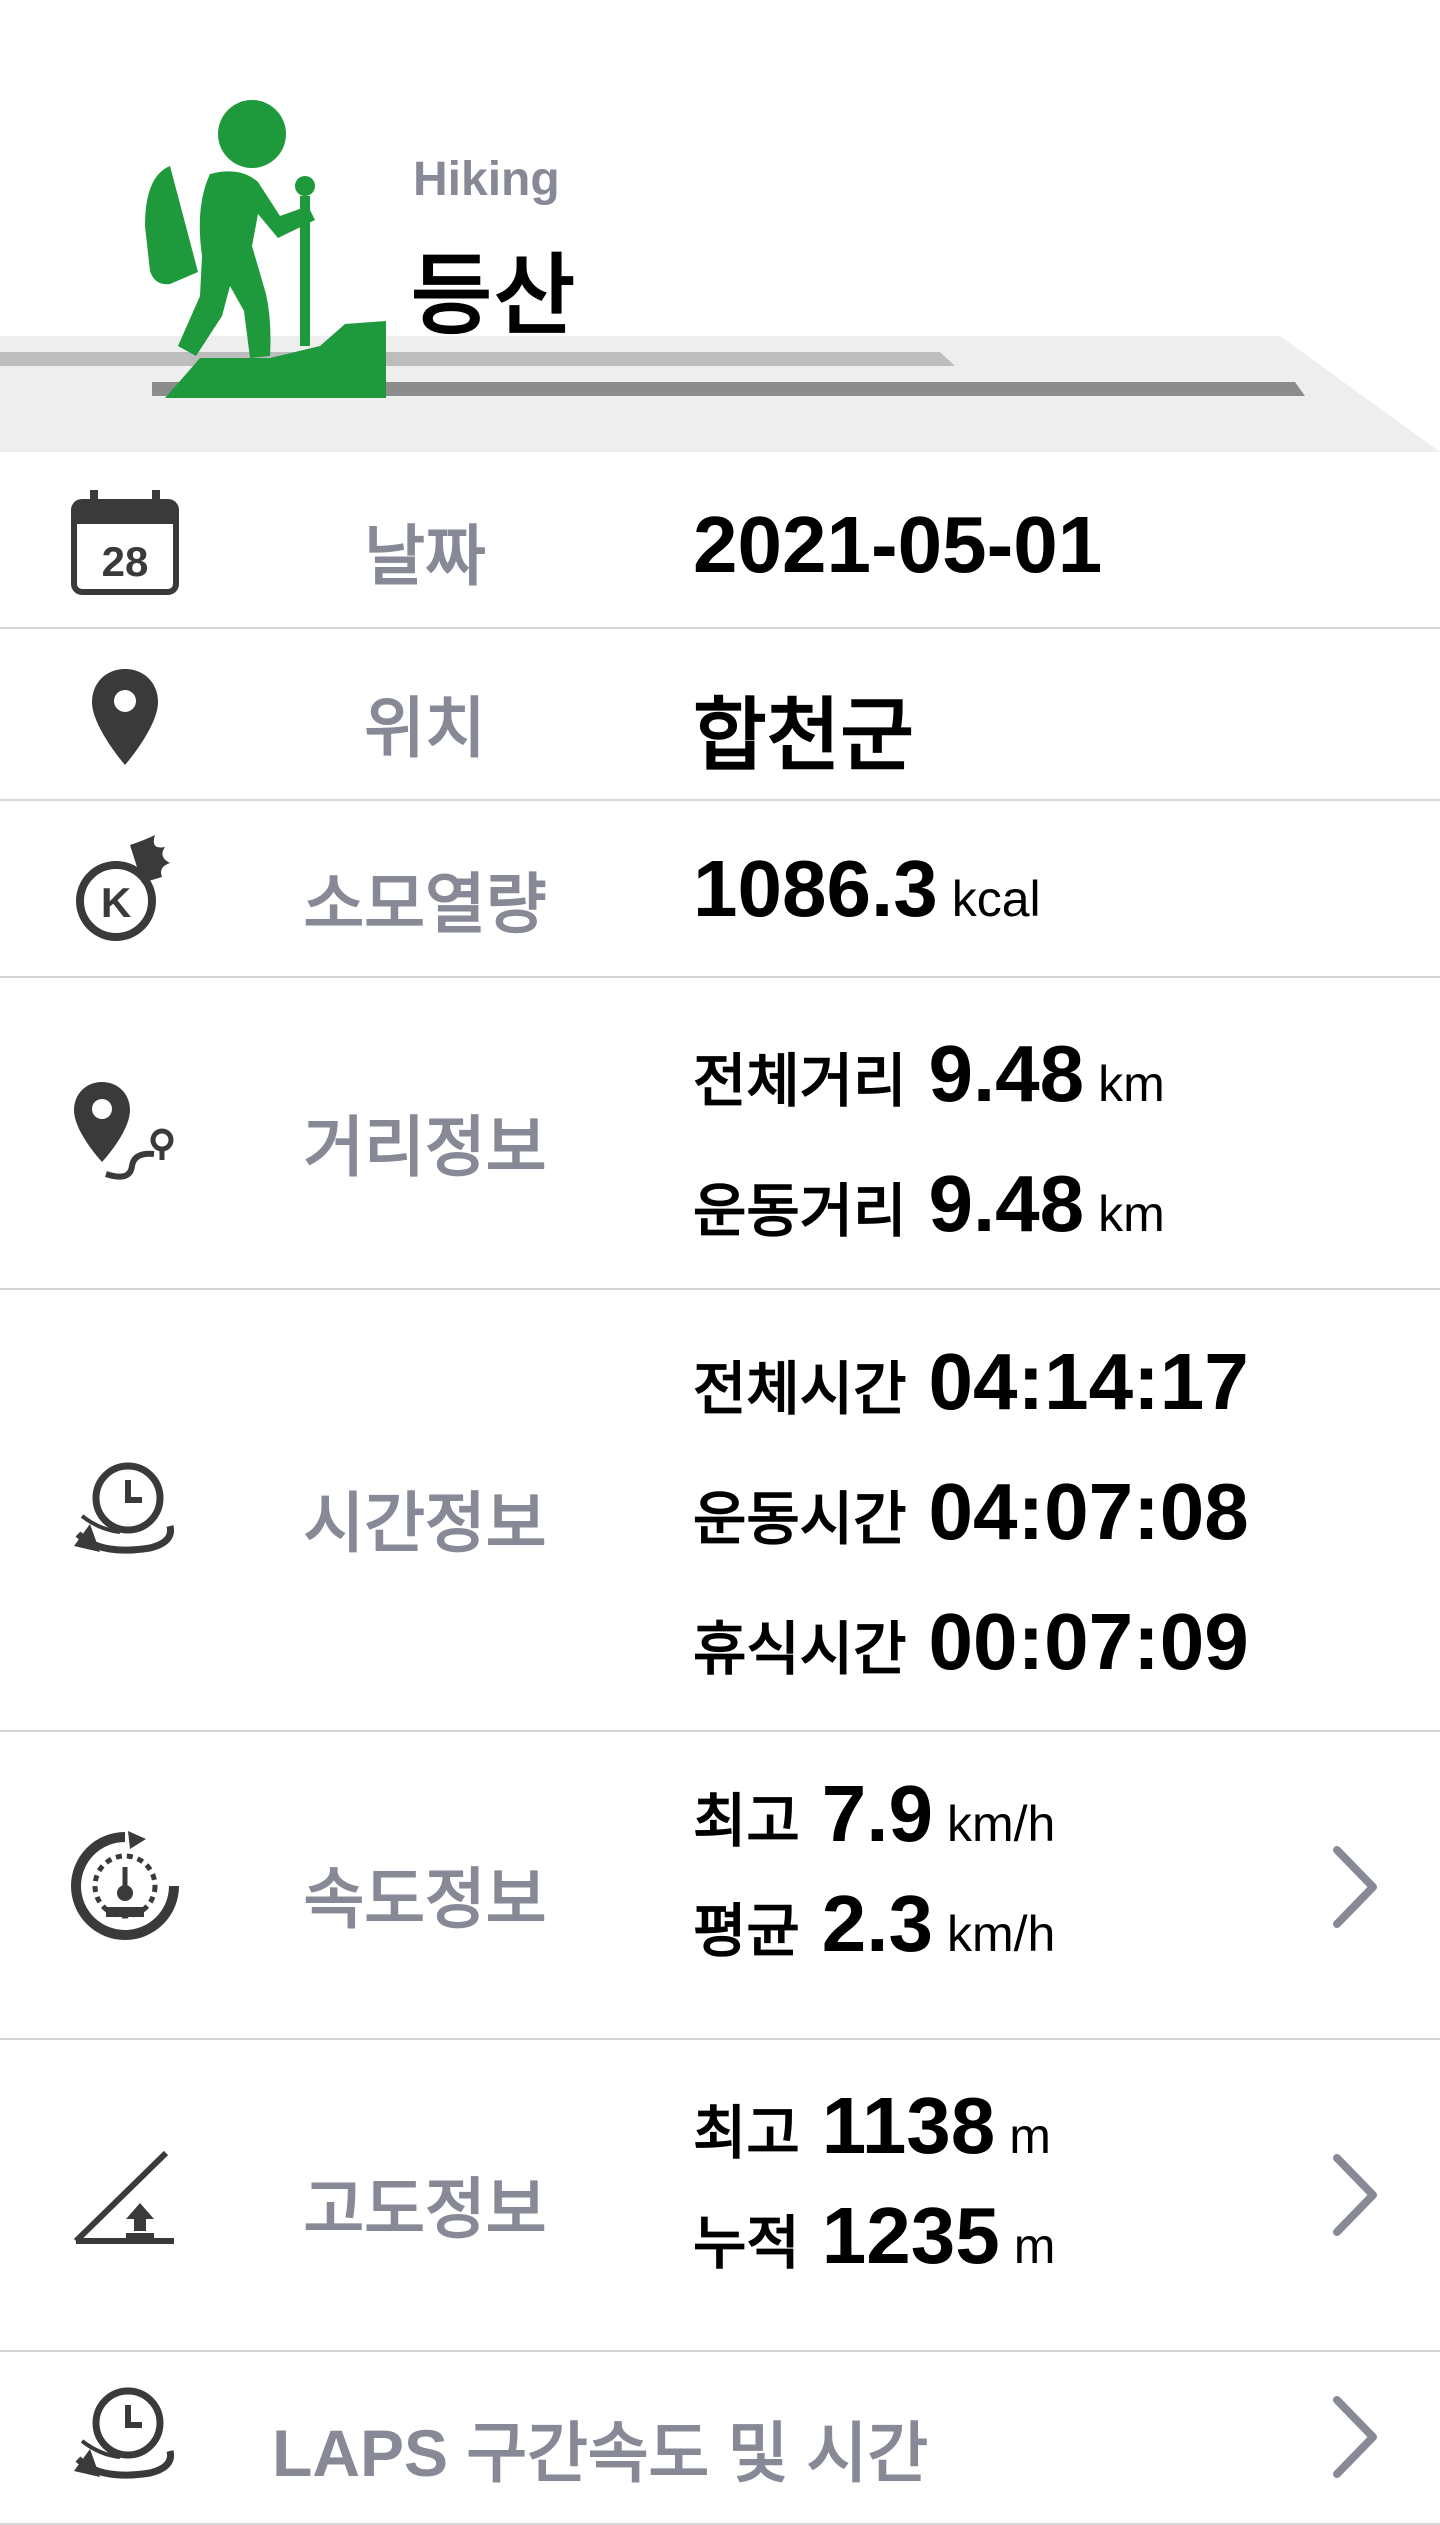 The image size is (1440, 2525). Describe the element at coordinates (910, 2235) in the screenshot. I see `altitude-cum-value: 1235` at that location.